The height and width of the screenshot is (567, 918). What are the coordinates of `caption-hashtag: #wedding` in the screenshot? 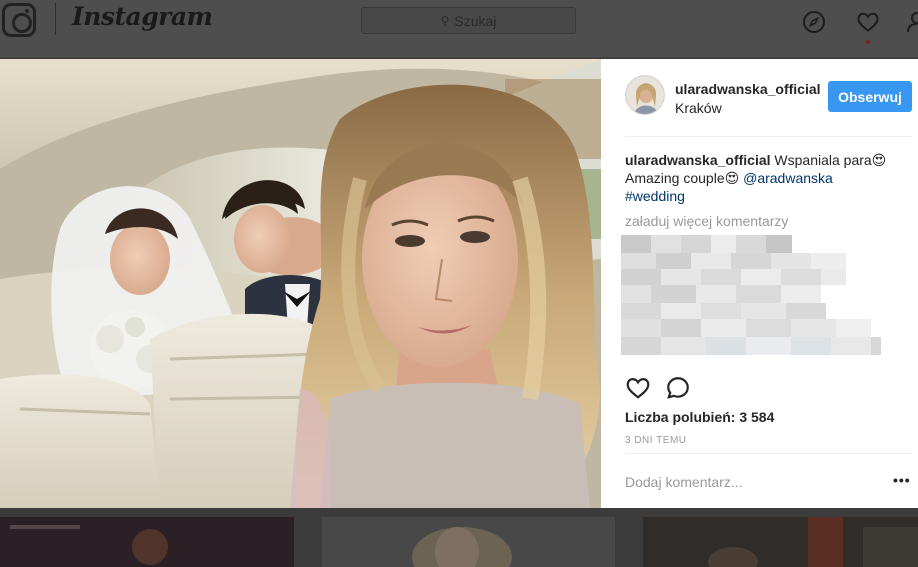 It's located at (655, 196).